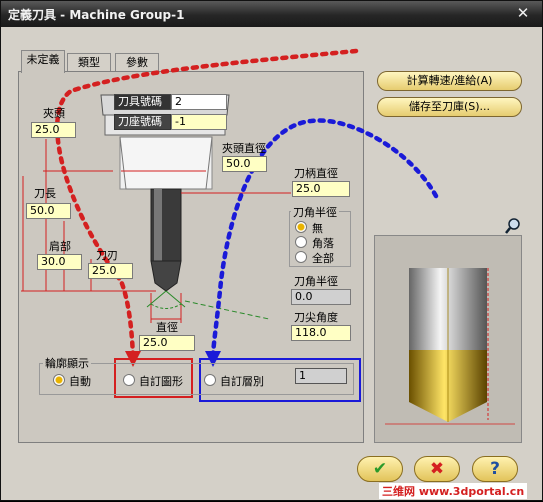  I want to click on flute-label: 刀刃, so click(107, 255).